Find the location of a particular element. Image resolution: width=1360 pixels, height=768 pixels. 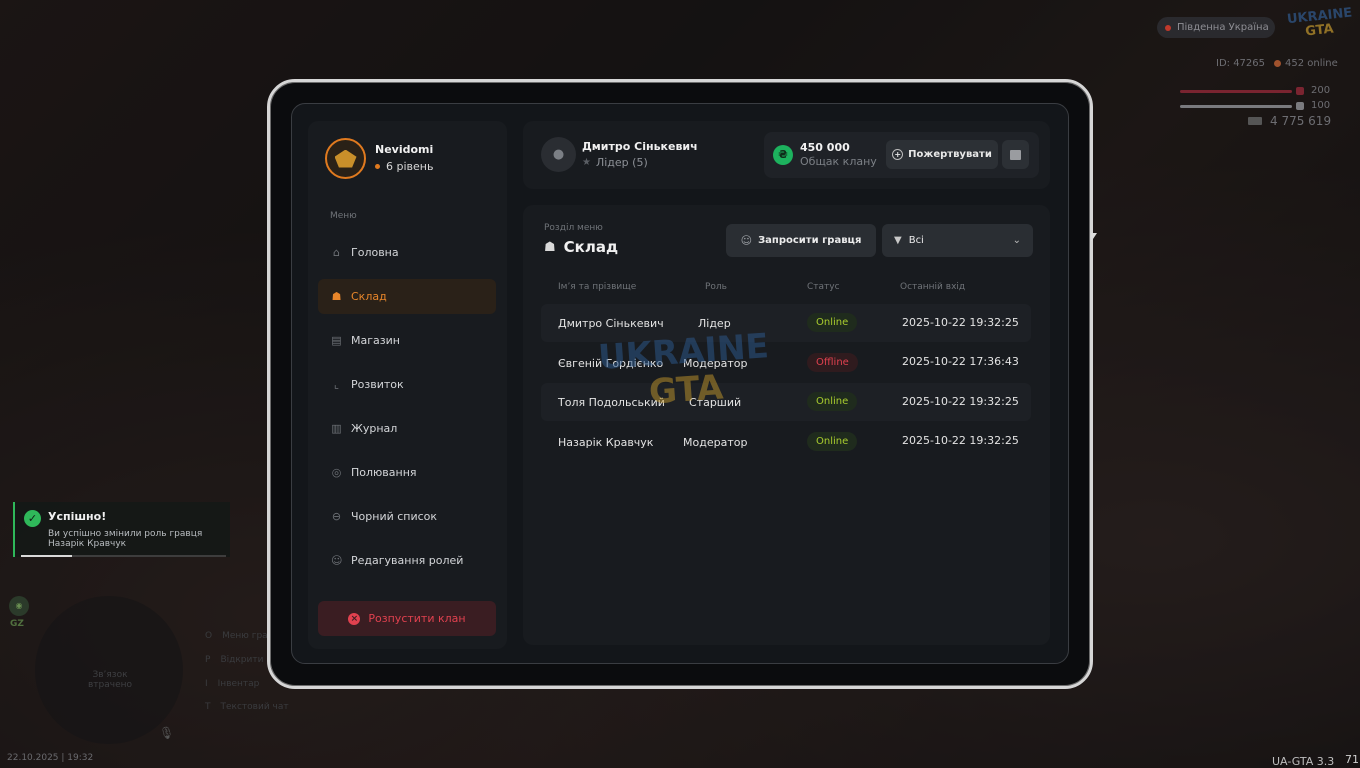

health-bar is located at coordinates (1236, 91).